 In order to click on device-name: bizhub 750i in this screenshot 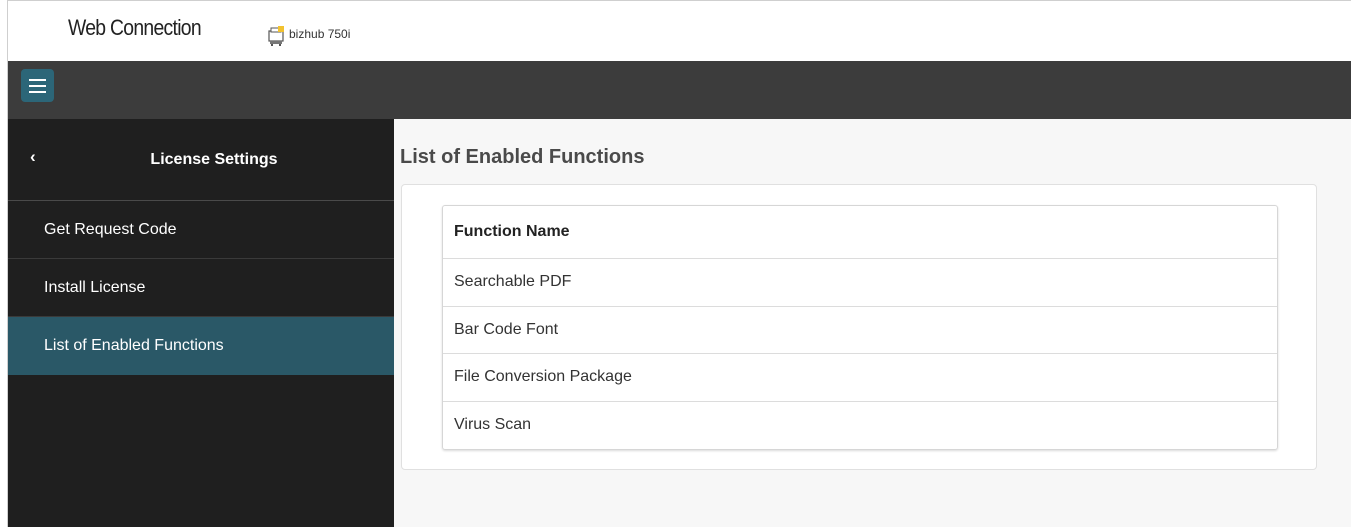, I will do `click(320, 34)`.